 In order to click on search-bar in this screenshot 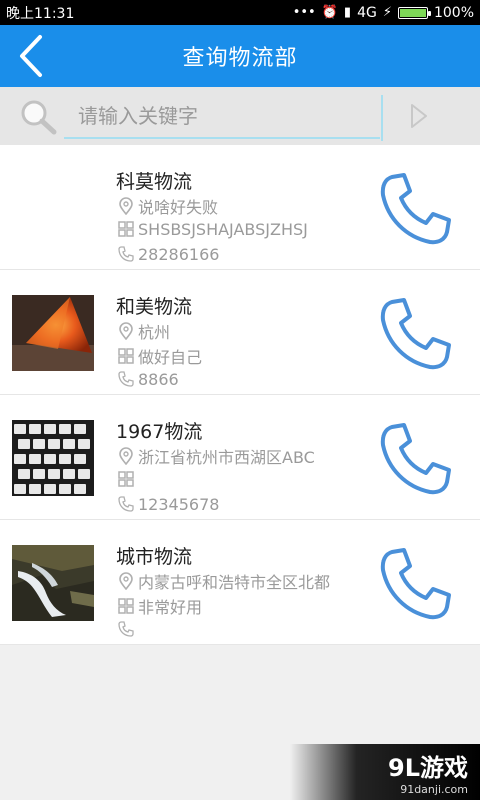, I will do `click(240, 116)`.